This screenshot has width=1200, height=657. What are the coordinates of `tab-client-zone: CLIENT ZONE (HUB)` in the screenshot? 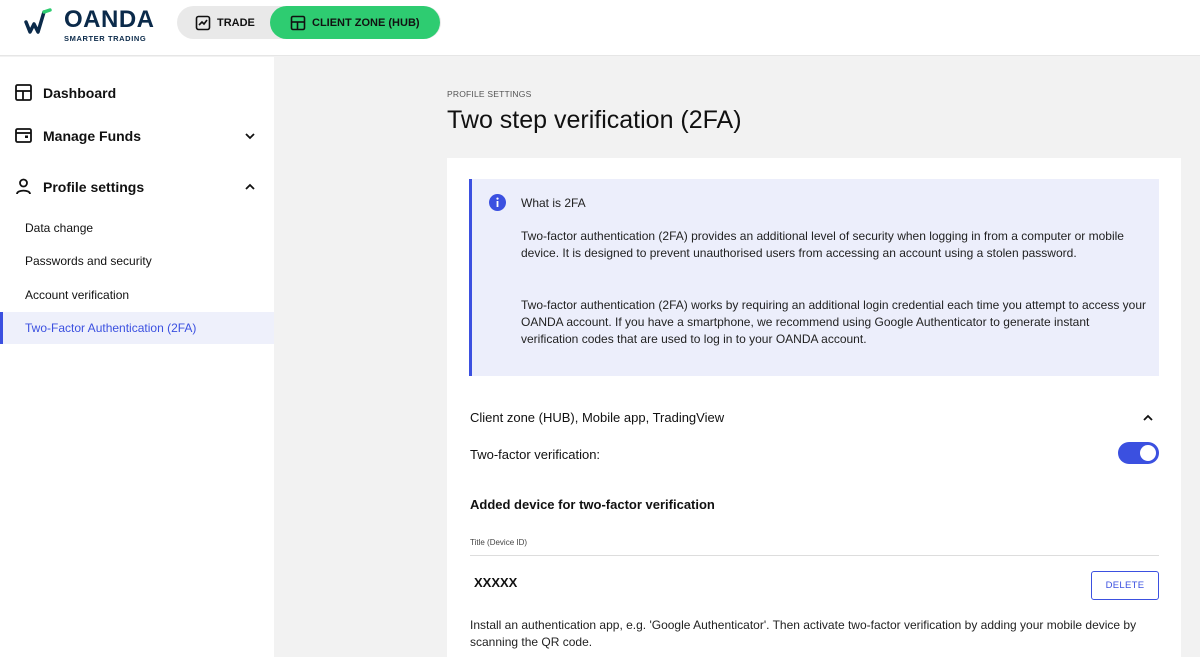 It's located at (355, 22).